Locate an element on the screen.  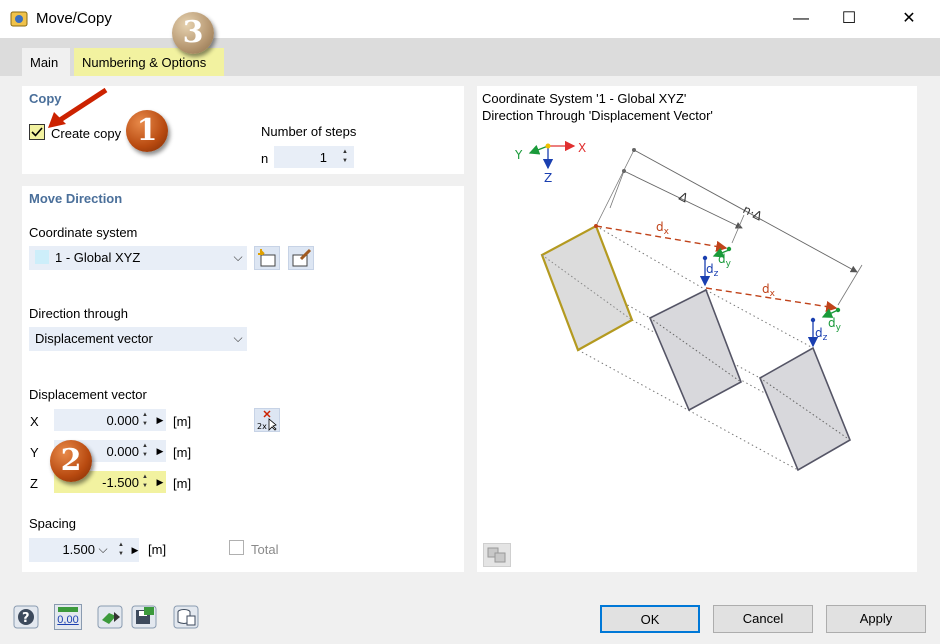
axis-triad-icon is located at coordinates (552, 155).